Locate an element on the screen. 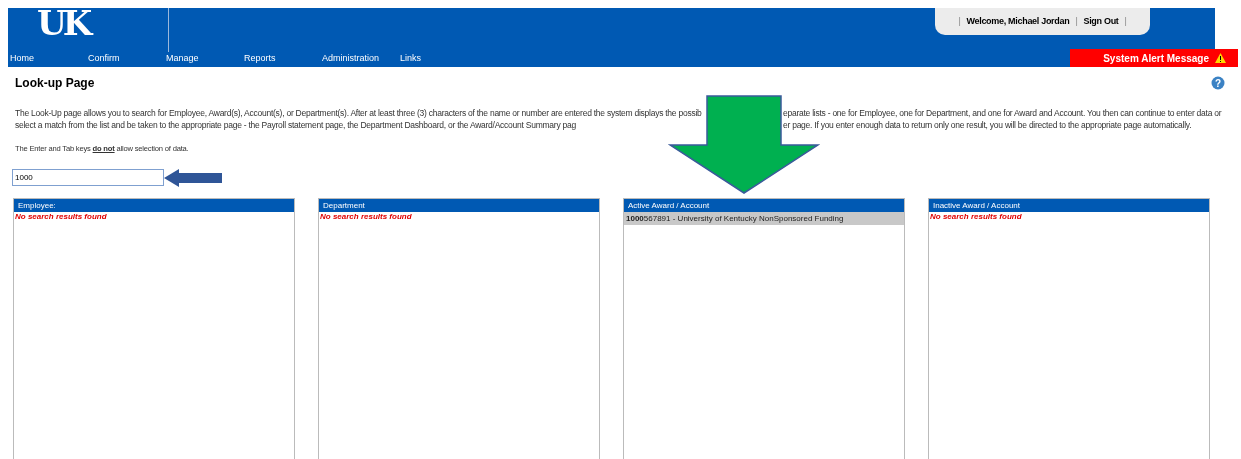 The image size is (1241, 459). description-text: er page. If you enter enough data to return only one result, you will be directed to the appropriate page automatically. is located at coordinates (987, 125).